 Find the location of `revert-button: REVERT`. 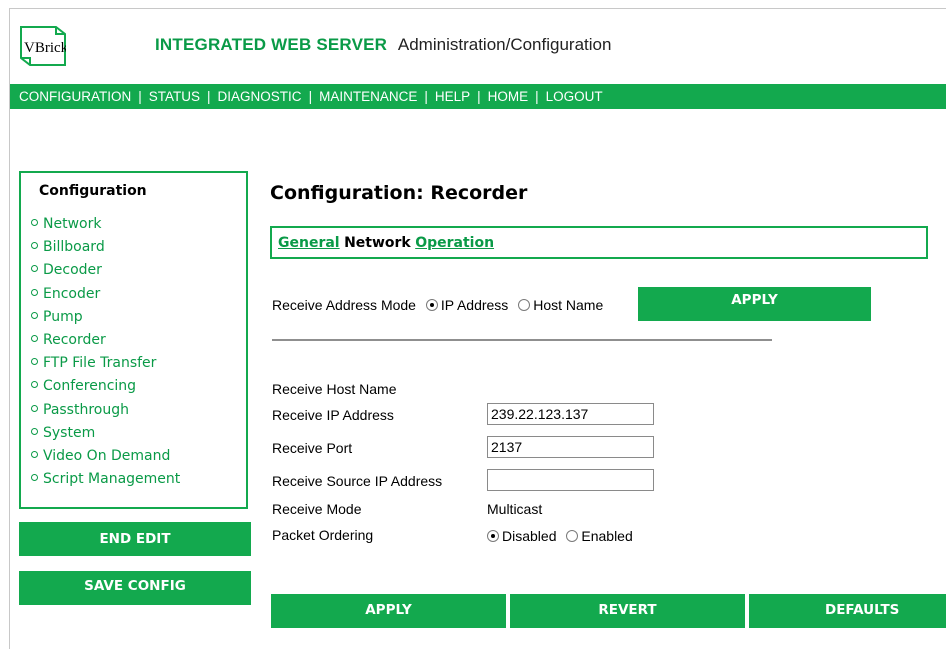

revert-button: REVERT is located at coordinates (627, 611).